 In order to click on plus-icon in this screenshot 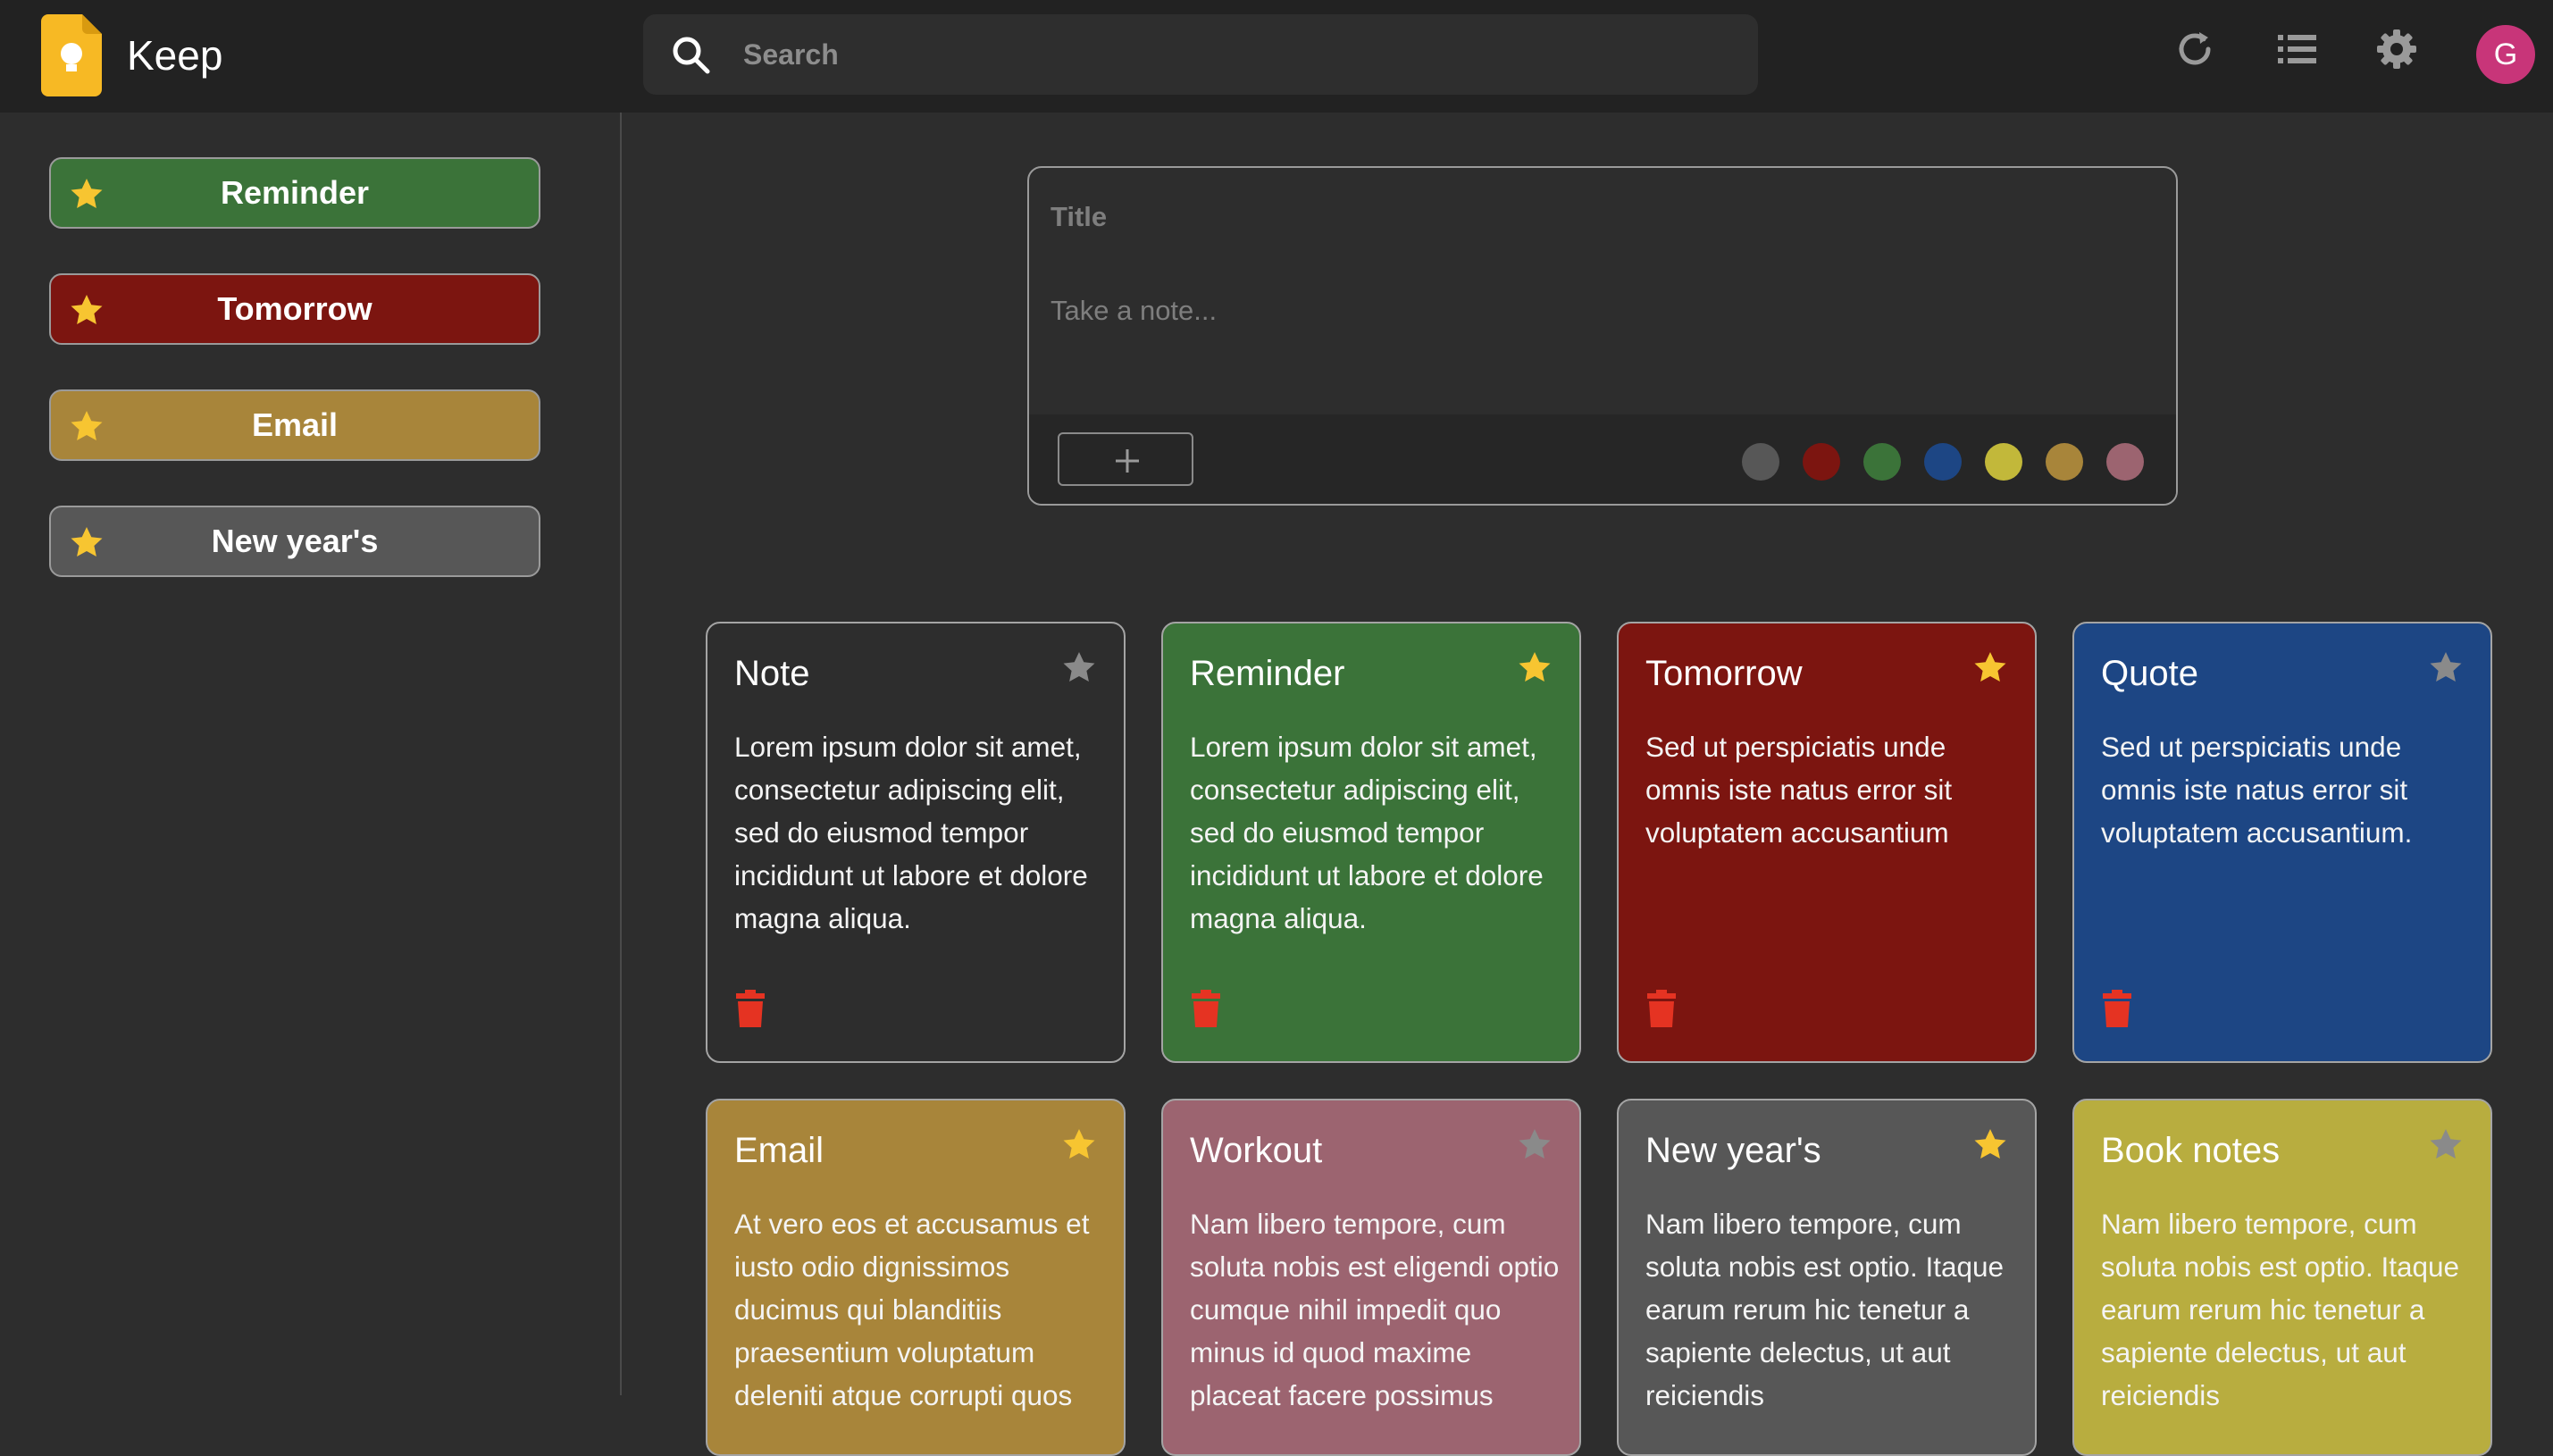, I will do `click(1127, 461)`.